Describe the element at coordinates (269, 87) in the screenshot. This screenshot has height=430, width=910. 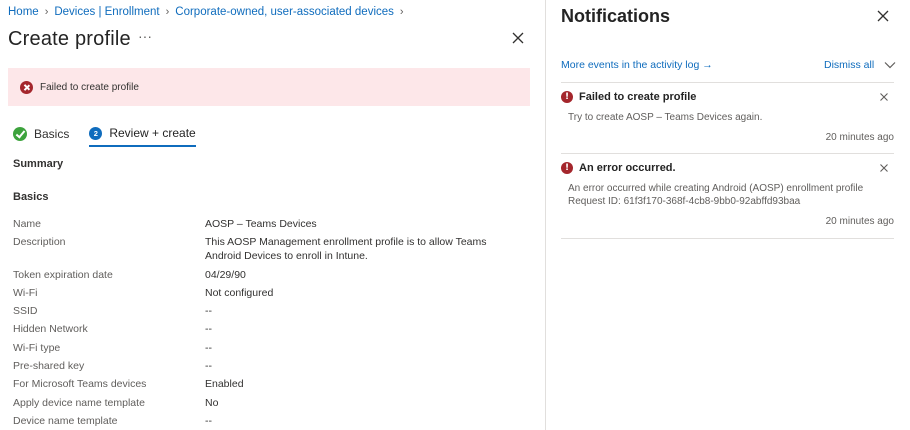
I see `error-banner: Failed to create profile` at that location.